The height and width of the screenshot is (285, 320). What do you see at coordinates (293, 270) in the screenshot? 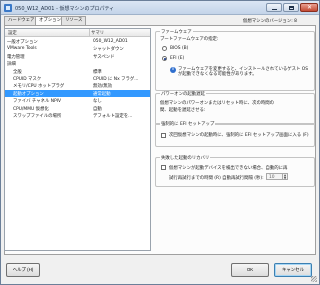
I see `cancel-button: キャンセル` at bounding box center [293, 270].